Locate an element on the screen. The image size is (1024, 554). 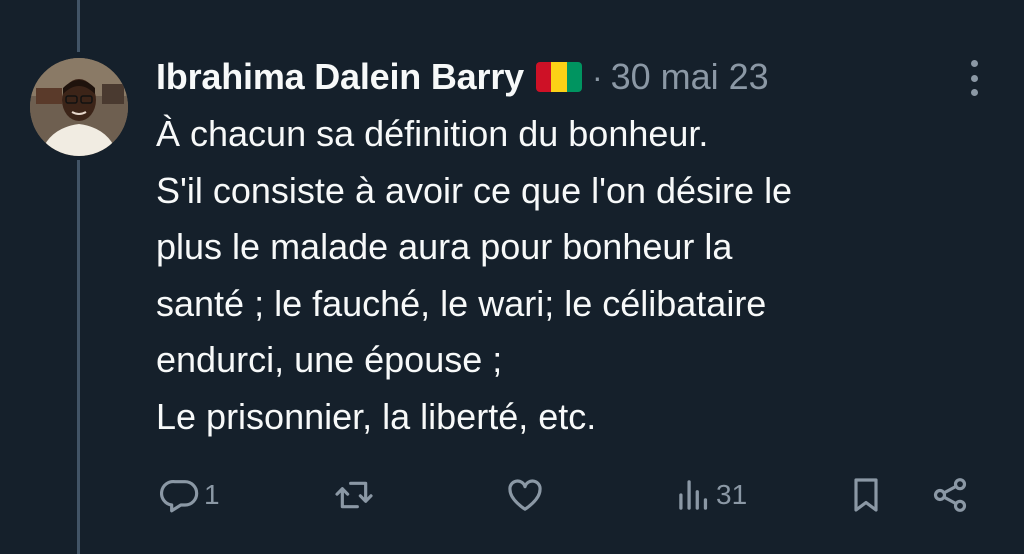
tweet-line: endurci, une épouse ; is located at coordinates (329, 359).